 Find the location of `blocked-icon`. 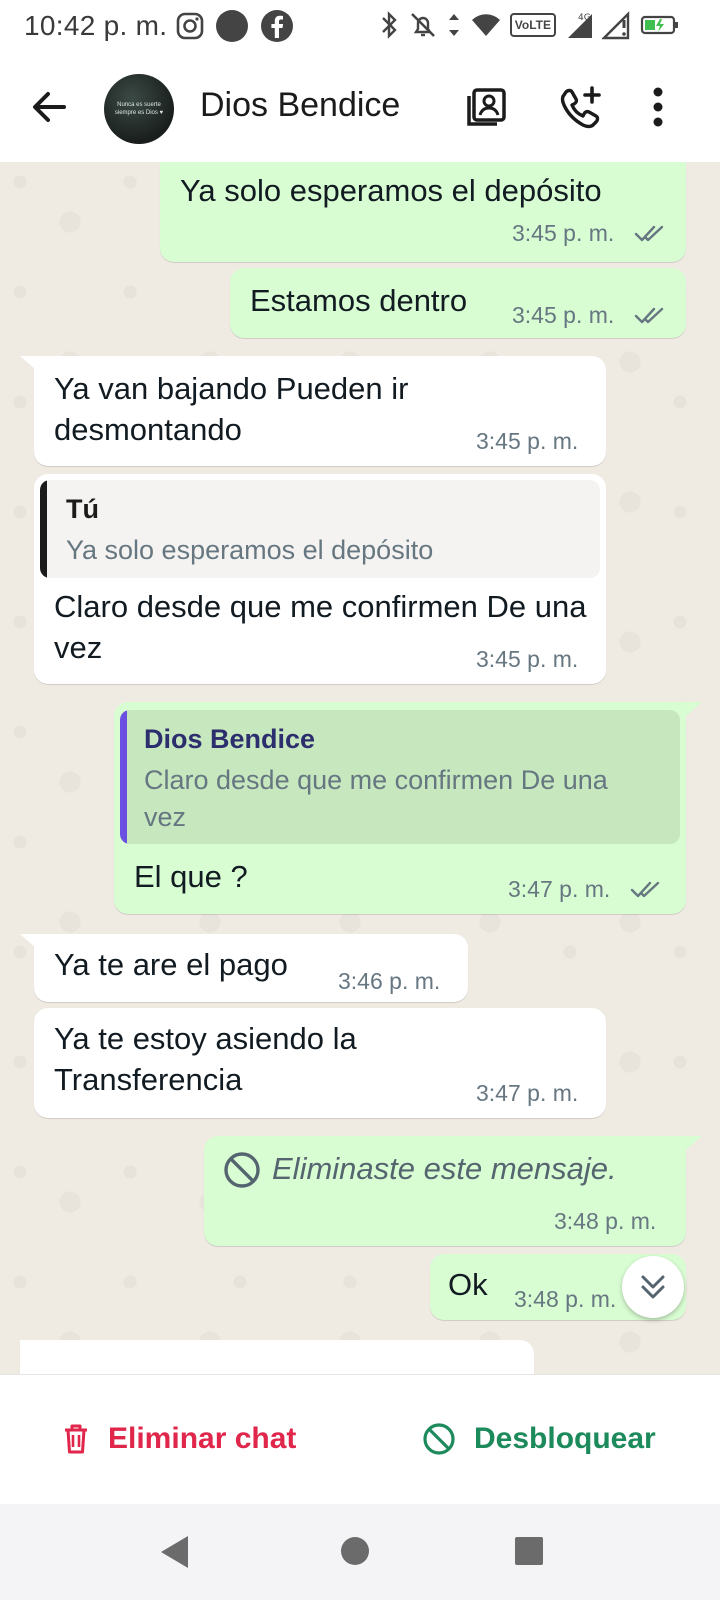

blocked-icon is located at coordinates (242, 1170).